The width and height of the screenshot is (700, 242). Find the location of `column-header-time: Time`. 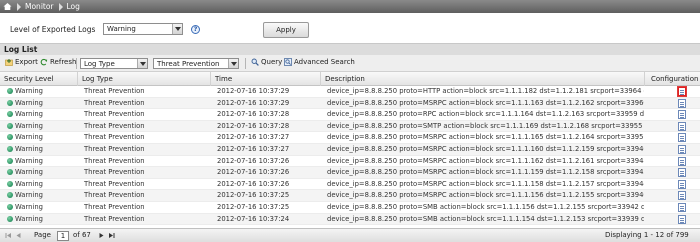

column-header-time: Time is located at coordinates (266, 79).